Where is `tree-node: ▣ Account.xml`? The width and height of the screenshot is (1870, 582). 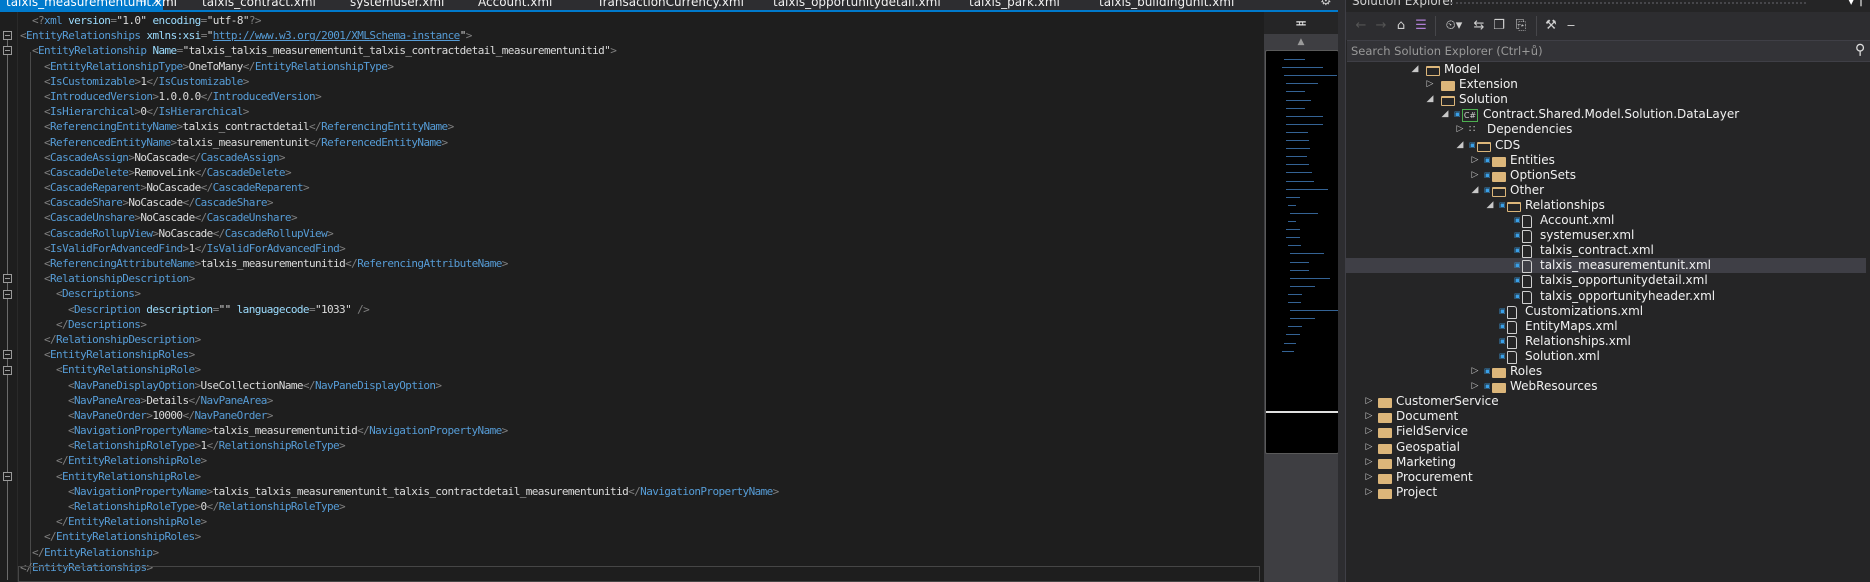
tree-node: ▣ Account.xml is located at coordinates (1608, 220).